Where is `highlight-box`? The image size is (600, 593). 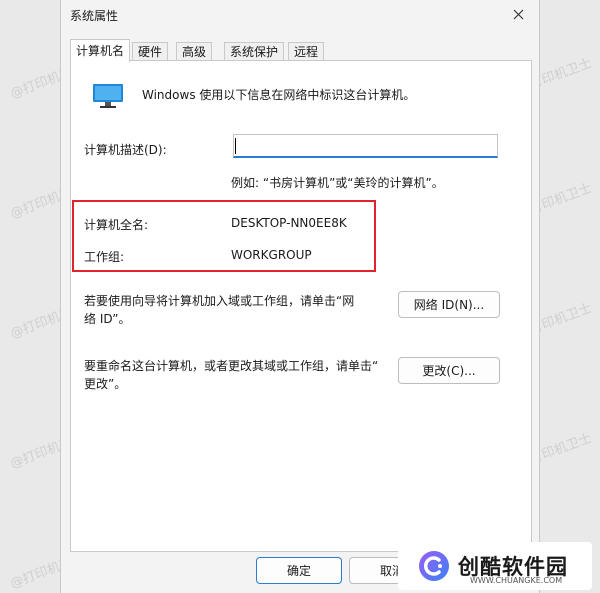
highlight-box is located at coordinates (224, 236).